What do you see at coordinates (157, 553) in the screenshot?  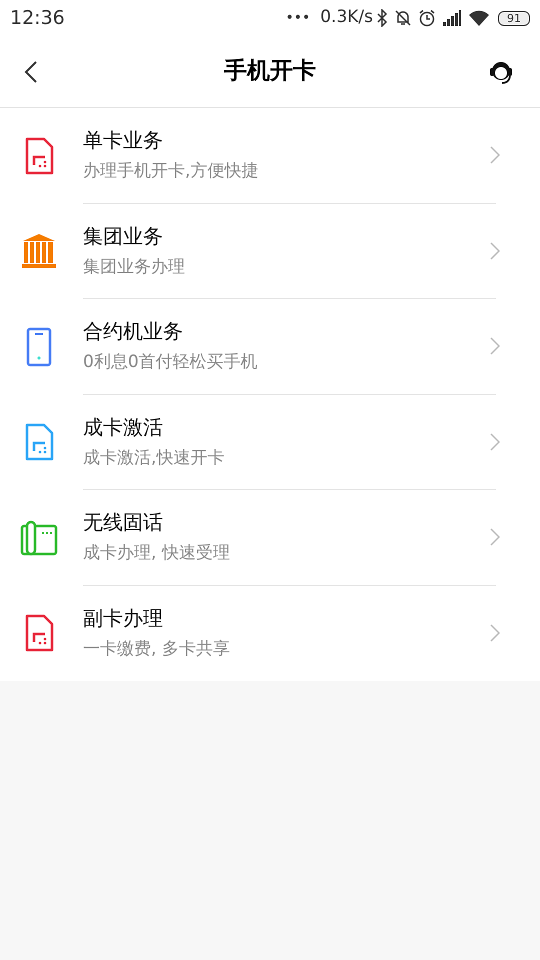 I see `item-subtitle: 成卡办理, 快速受理` at bounding box center [157, 553].